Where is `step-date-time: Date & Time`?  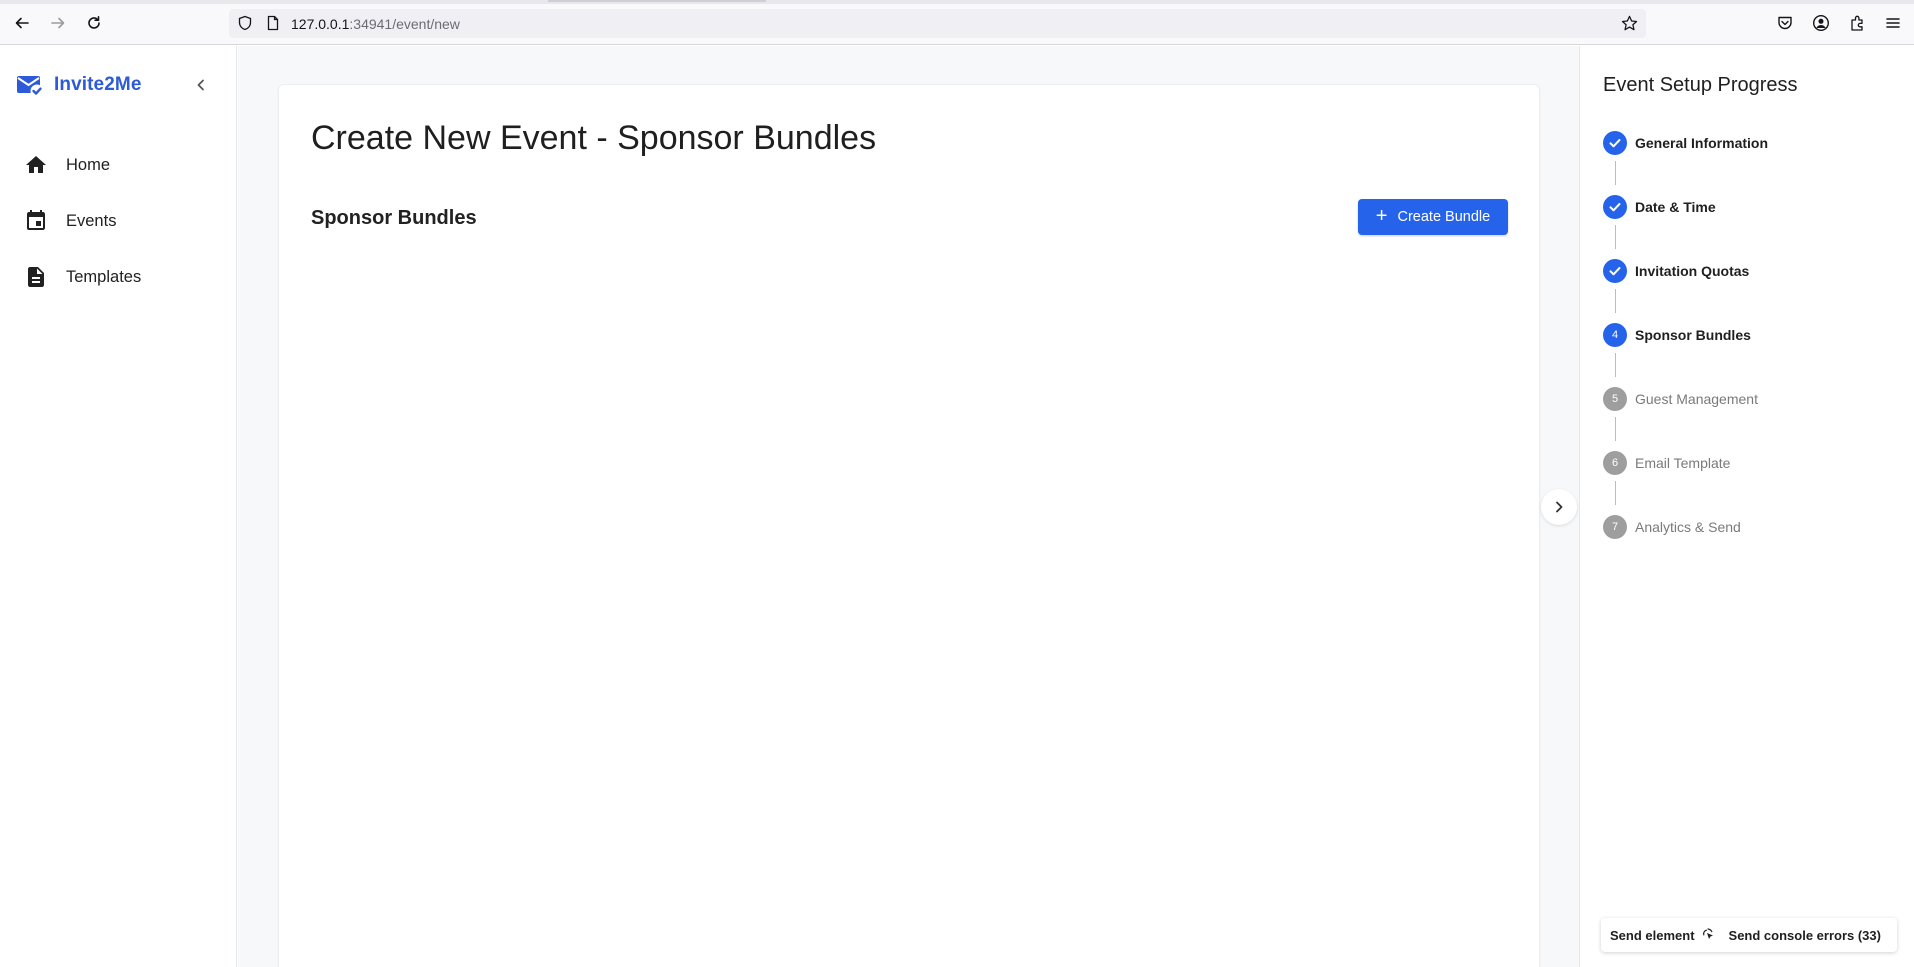
step-date-time: Date & Time is located at coordinates (1659, 207).